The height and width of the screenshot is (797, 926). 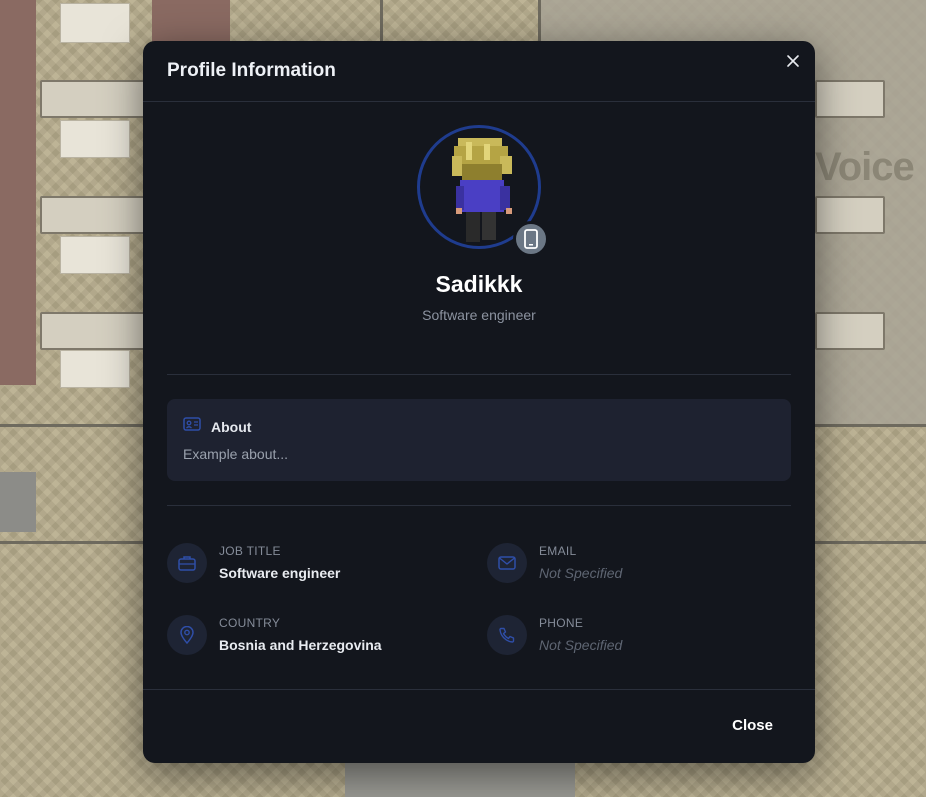 What do you see at coordinates (250, 623) in the screenshot?
I see `country-label: COUNTRY` at bounding box center [250, 623].